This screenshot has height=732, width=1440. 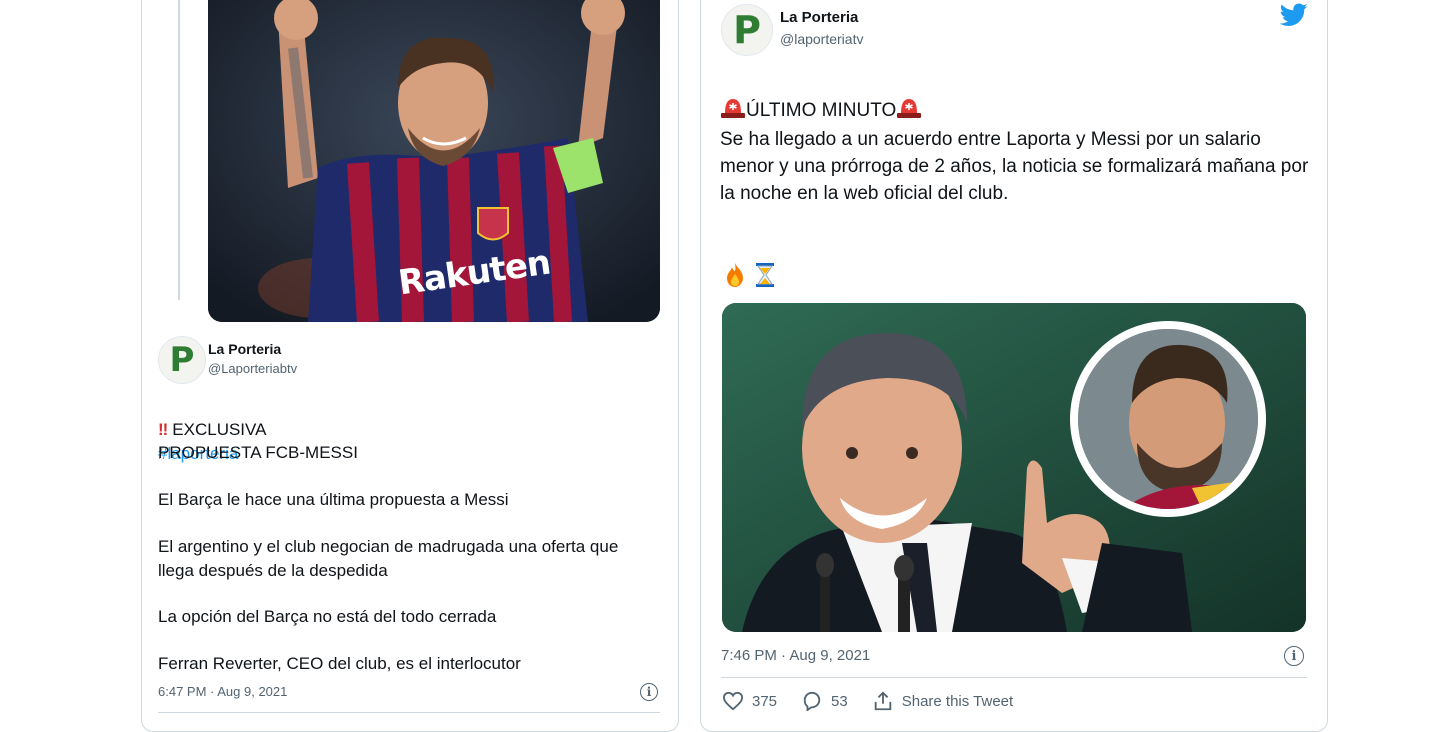 What do you see at coordinates (252, 368) in the screenshot?
I see `left-author-handle: @Laporteriabtv` at bounding box center [252, 368].